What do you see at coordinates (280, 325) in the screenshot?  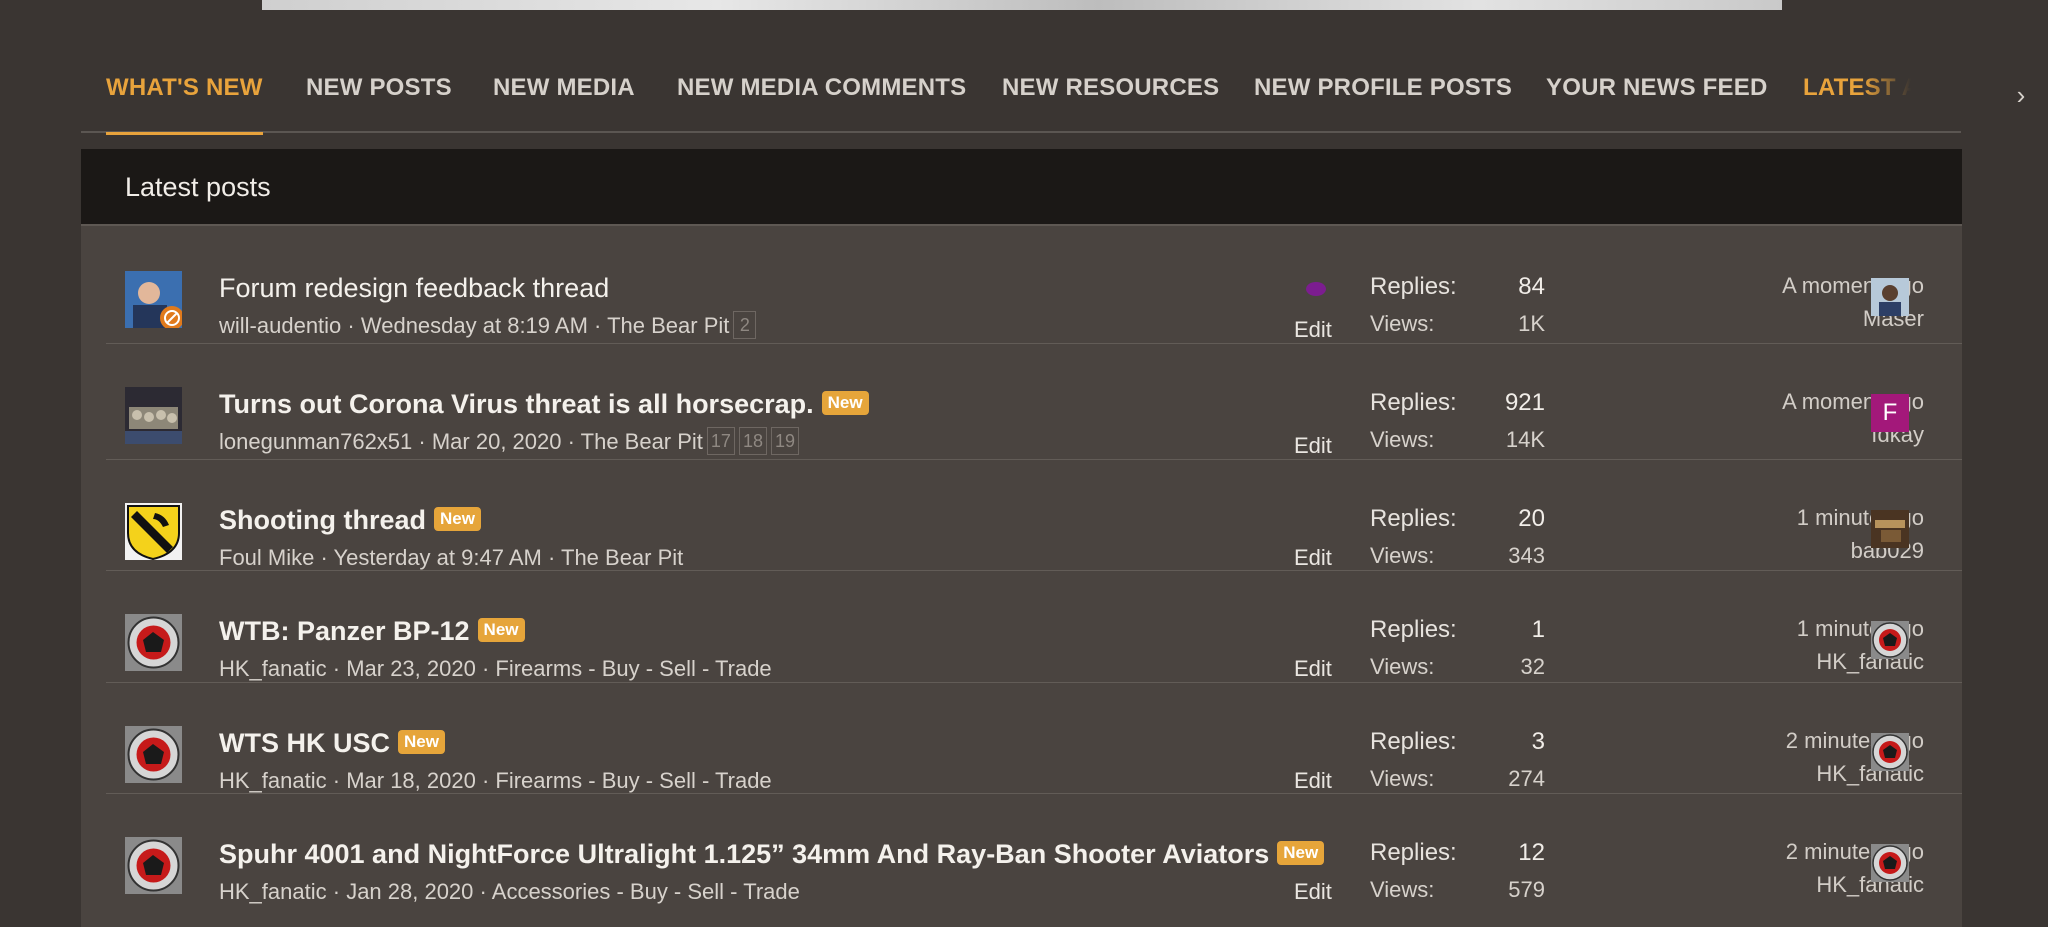 I see `thread-author: will-audentio` at bounding box center [280, 325].